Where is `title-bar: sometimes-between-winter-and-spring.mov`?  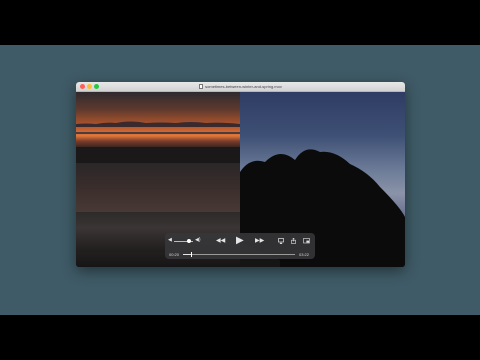
title-bar: sometimes-between-winter-and-spring.mov is located at coordinates (240, 87).